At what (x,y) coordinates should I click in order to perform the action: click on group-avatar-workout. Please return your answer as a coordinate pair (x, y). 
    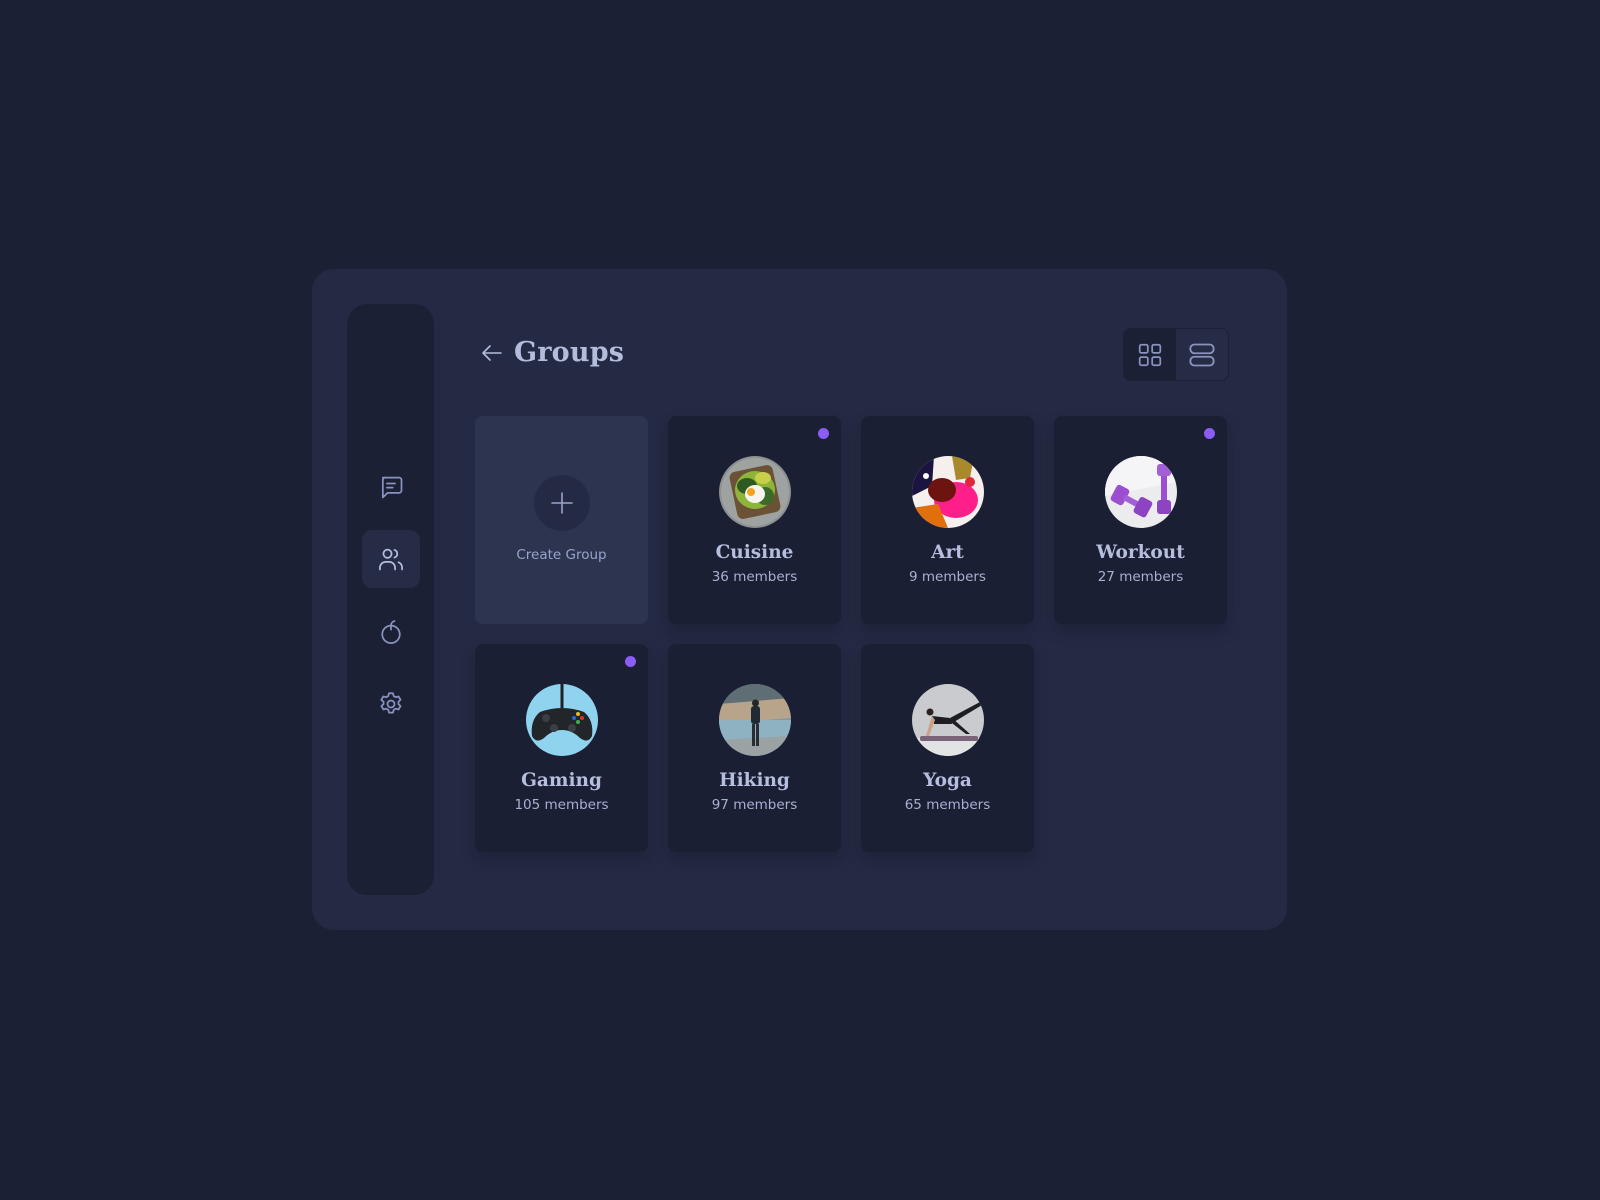
    Looking at the image, I should click on (1140, 492).